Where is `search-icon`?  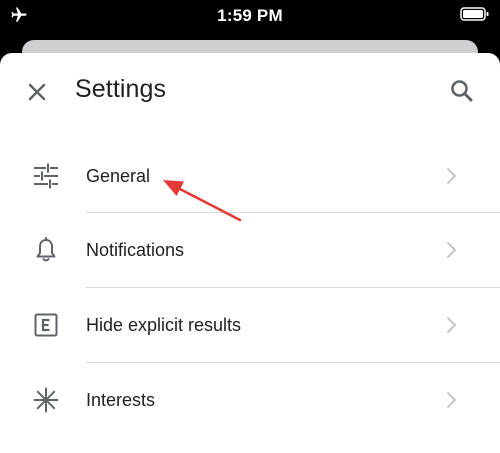
search-icon is located at coordinates (462, 91).